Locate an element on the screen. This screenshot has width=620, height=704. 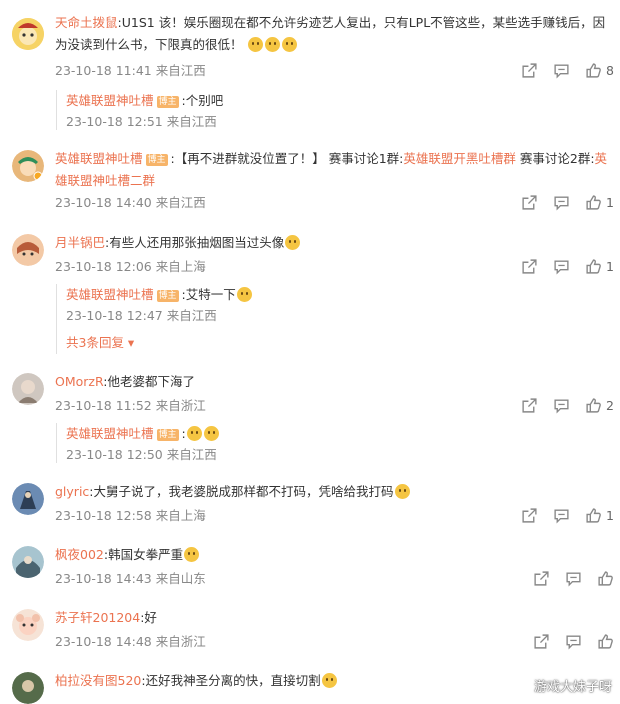
like-button: 8 is located at coordinates (599, 70).